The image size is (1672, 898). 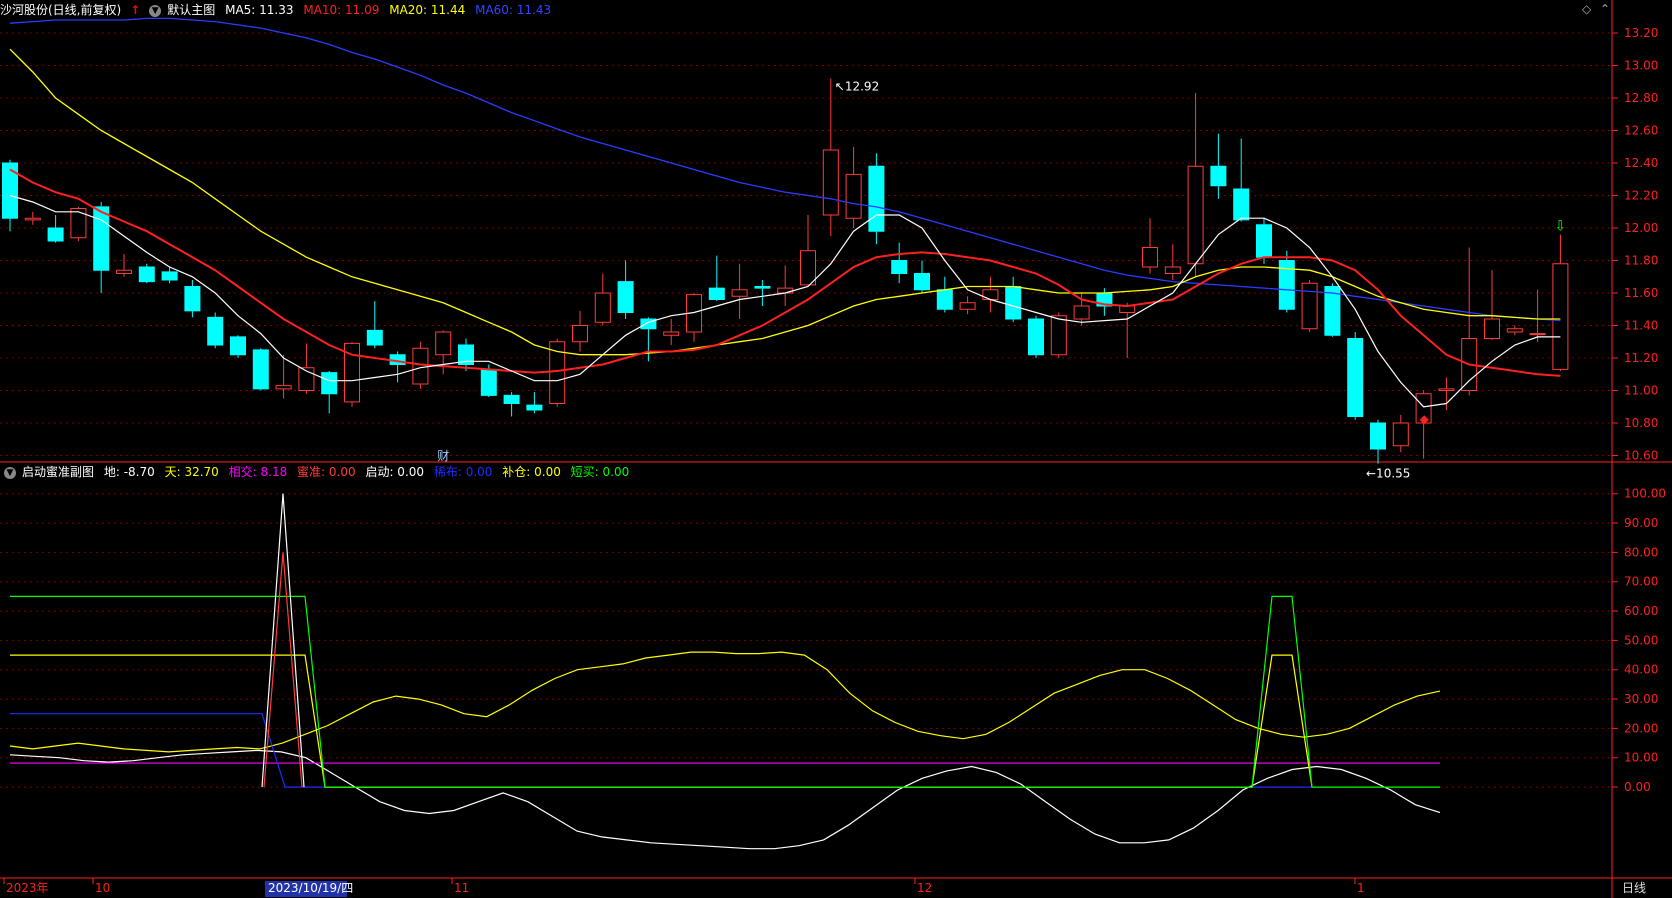 What do you see at coordinates (1560, 227) in the screenshot?
I see `down-arrow-icon: ⇩` at bounding box center [1560, 227].